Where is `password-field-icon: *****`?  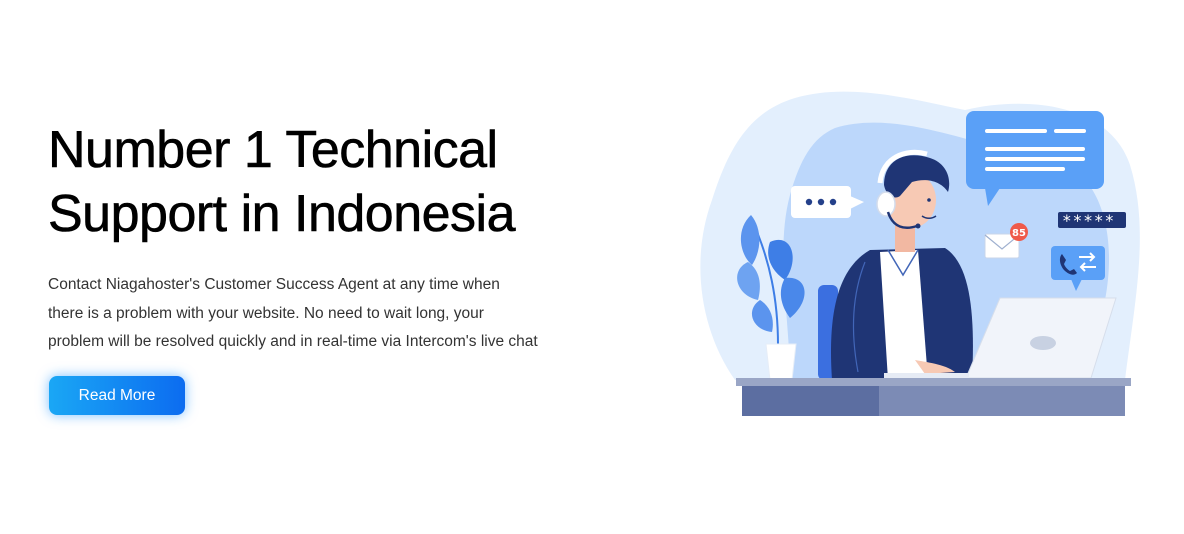 password-field-icon: ***** is located at coordinates (1092, 220).